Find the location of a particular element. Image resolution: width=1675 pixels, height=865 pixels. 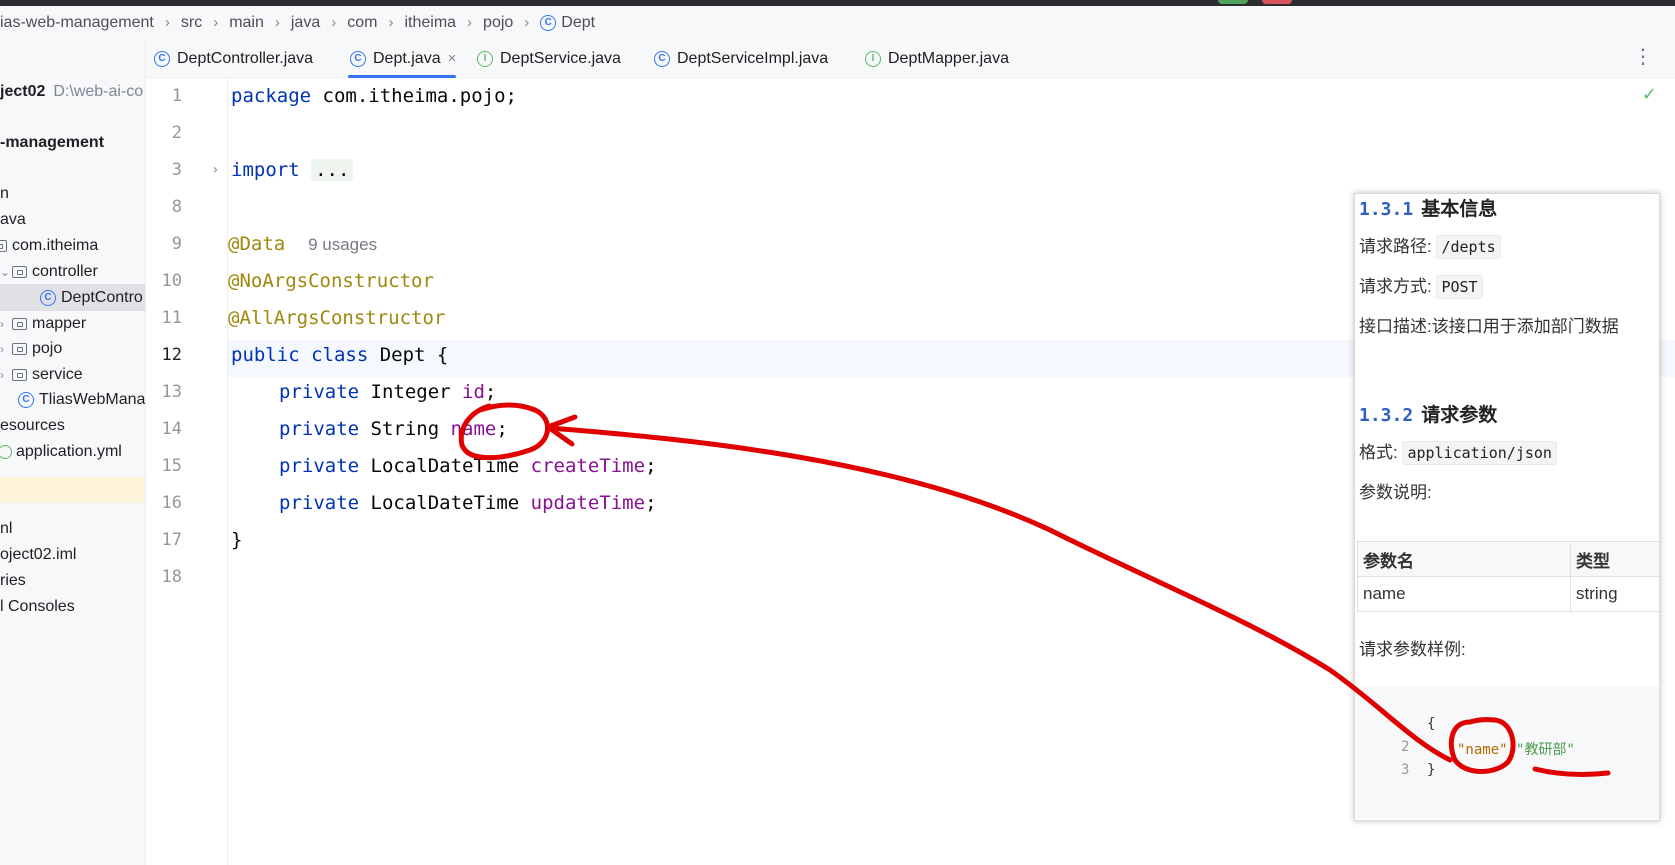

tab-dept: C Dept.java × is located at coordinates (402, 58).